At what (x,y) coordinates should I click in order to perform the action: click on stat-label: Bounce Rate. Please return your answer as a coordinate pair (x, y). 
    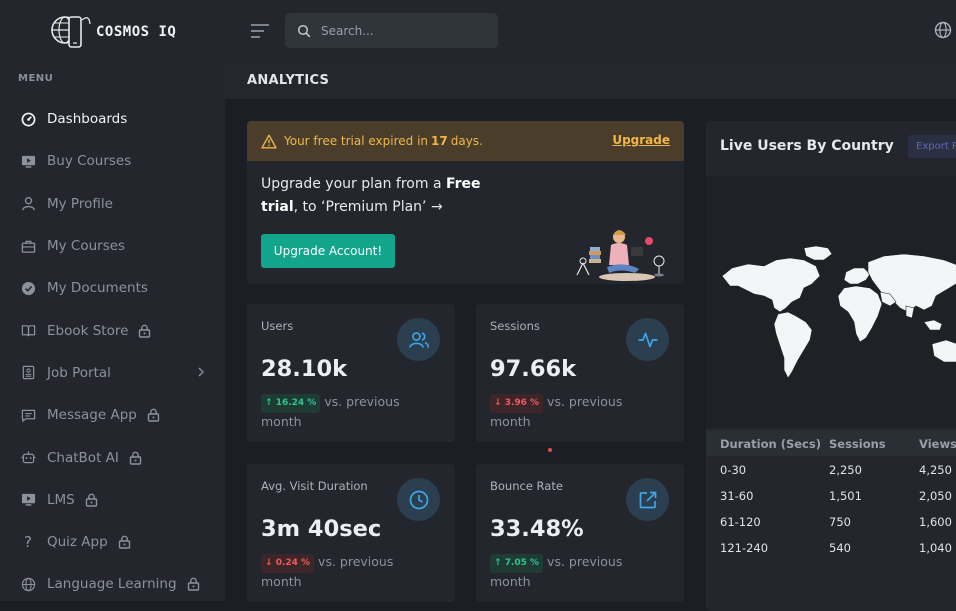
    Looking at the image, I should click on (526, 486).